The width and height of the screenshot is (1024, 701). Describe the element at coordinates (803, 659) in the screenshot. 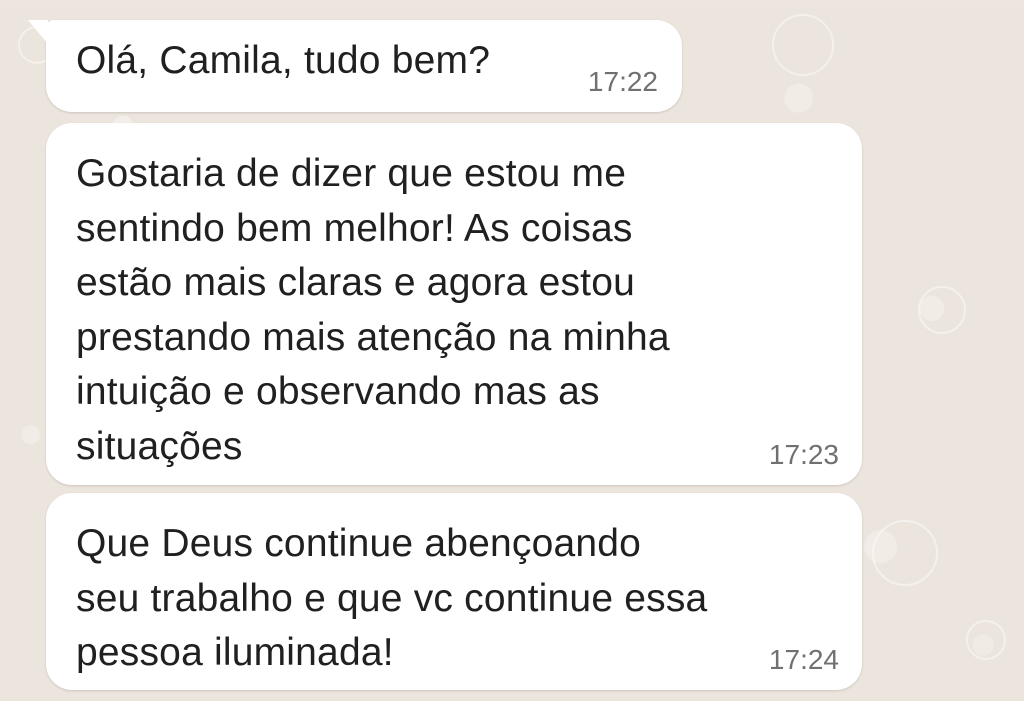

I see `message-timestamp: 17:24` at that location.